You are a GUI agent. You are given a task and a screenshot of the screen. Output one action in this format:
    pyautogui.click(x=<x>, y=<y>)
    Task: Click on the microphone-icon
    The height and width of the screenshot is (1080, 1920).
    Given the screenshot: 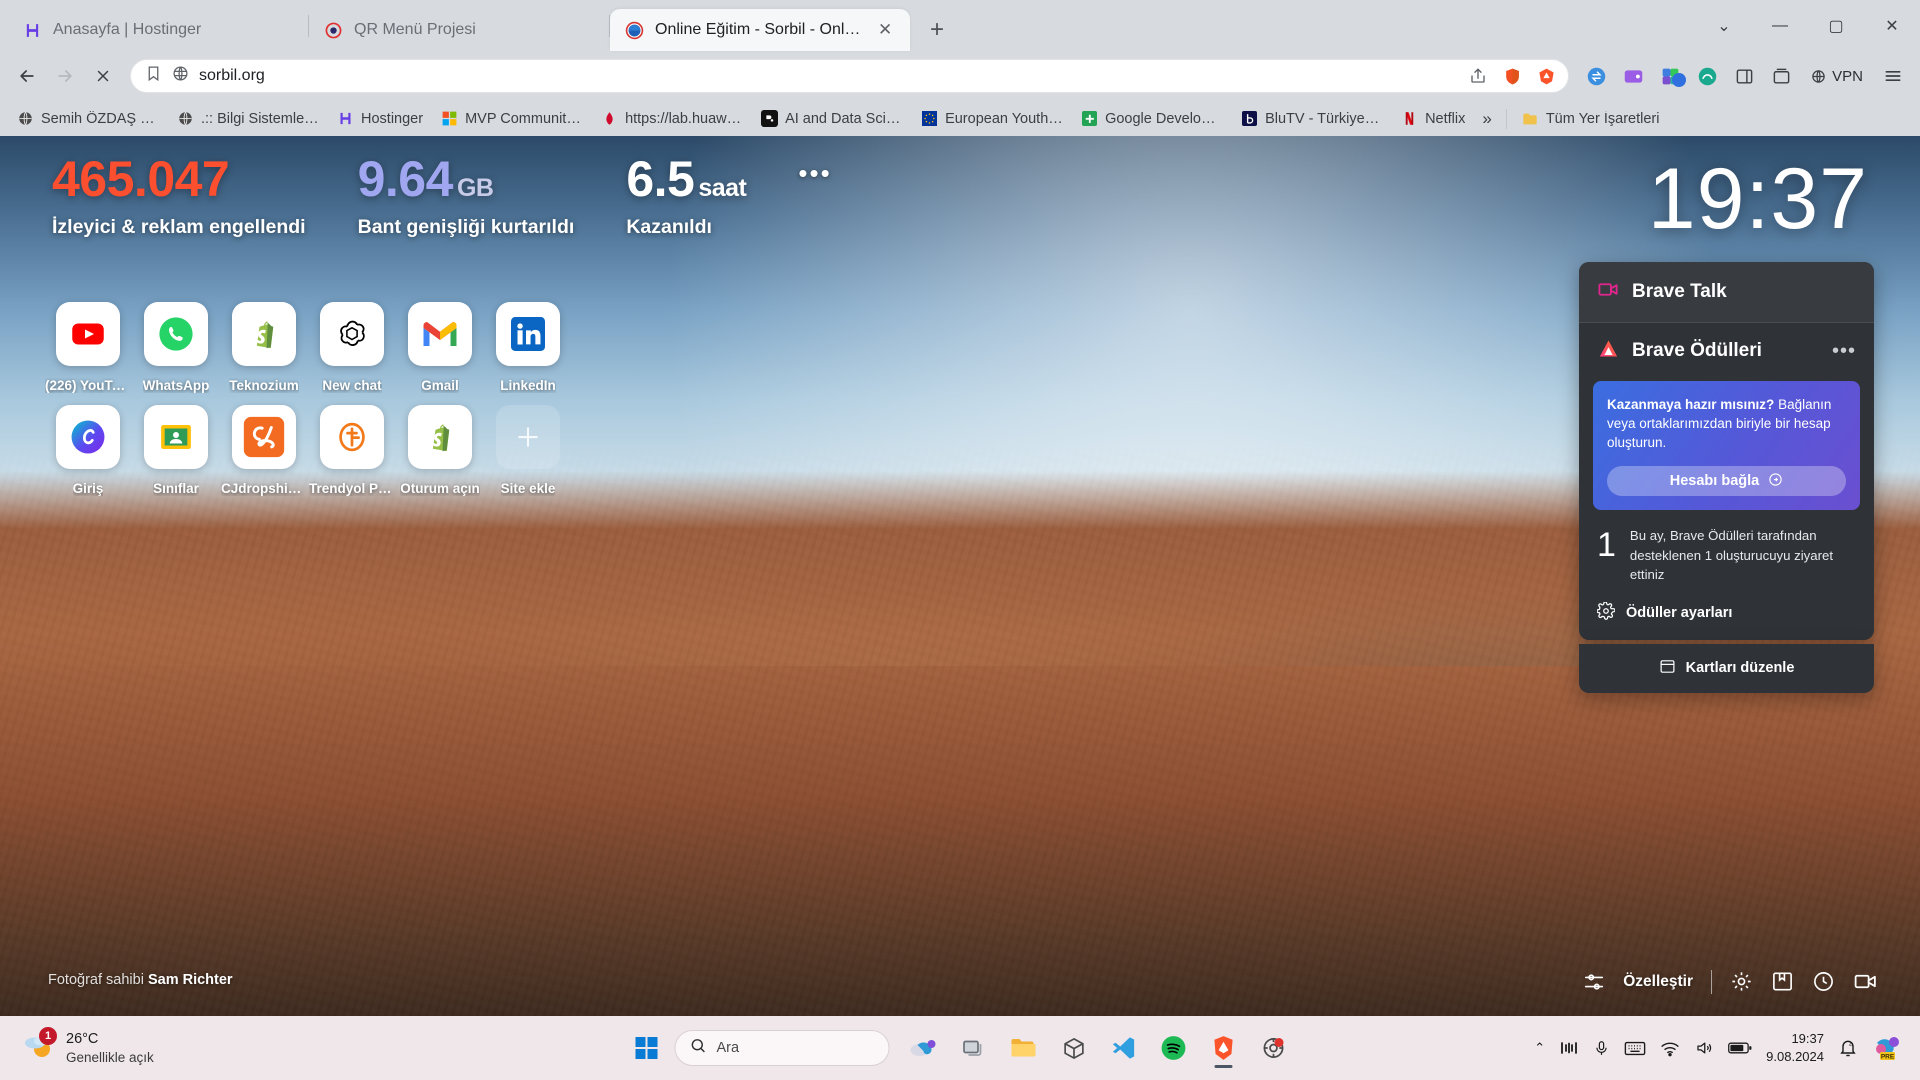 What is the action you would take?
    pyautogui.click(x=1601, y=1048)
    